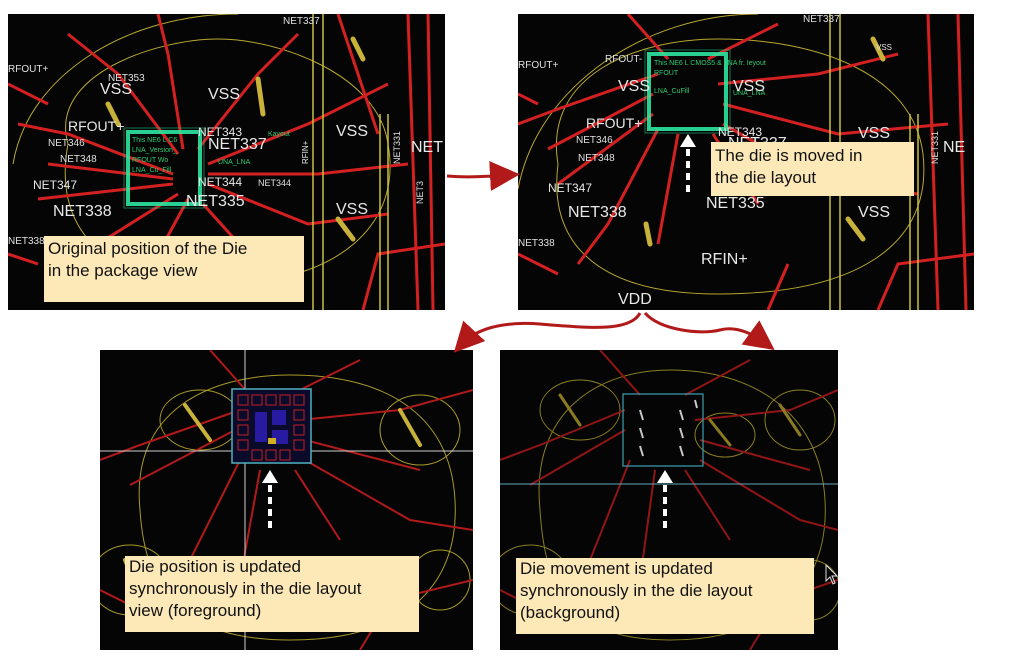 The width and height of the screenshot is (1013, 657). I want to click on net-label: NE, so click(954, 147).